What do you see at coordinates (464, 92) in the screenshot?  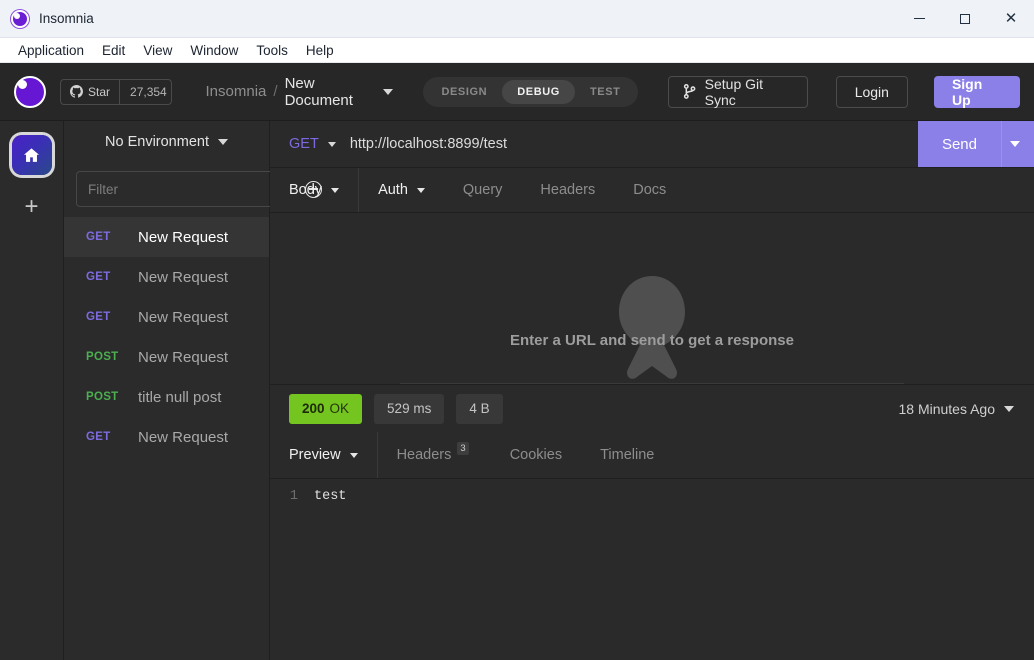 I see `mode-design: DESIGN` at bounding box center [464, 92].